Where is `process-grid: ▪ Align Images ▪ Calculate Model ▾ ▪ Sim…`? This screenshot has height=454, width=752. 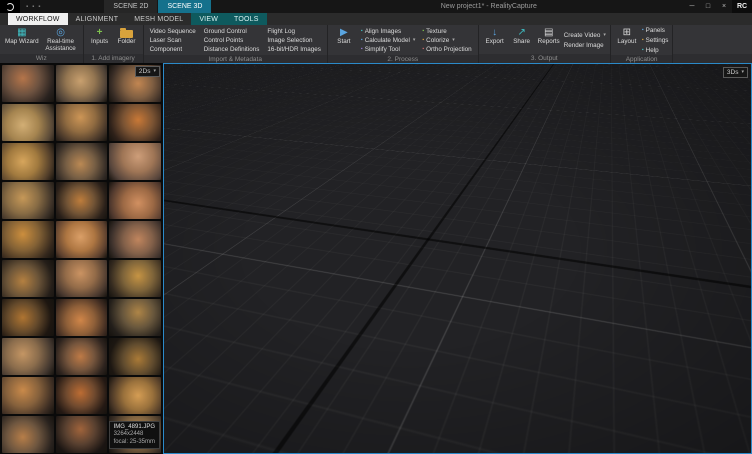
process-grid: ▪ Align Images ▪ Calculate Model ▾ ▪ Sim… is located at coordinates (416, 40).